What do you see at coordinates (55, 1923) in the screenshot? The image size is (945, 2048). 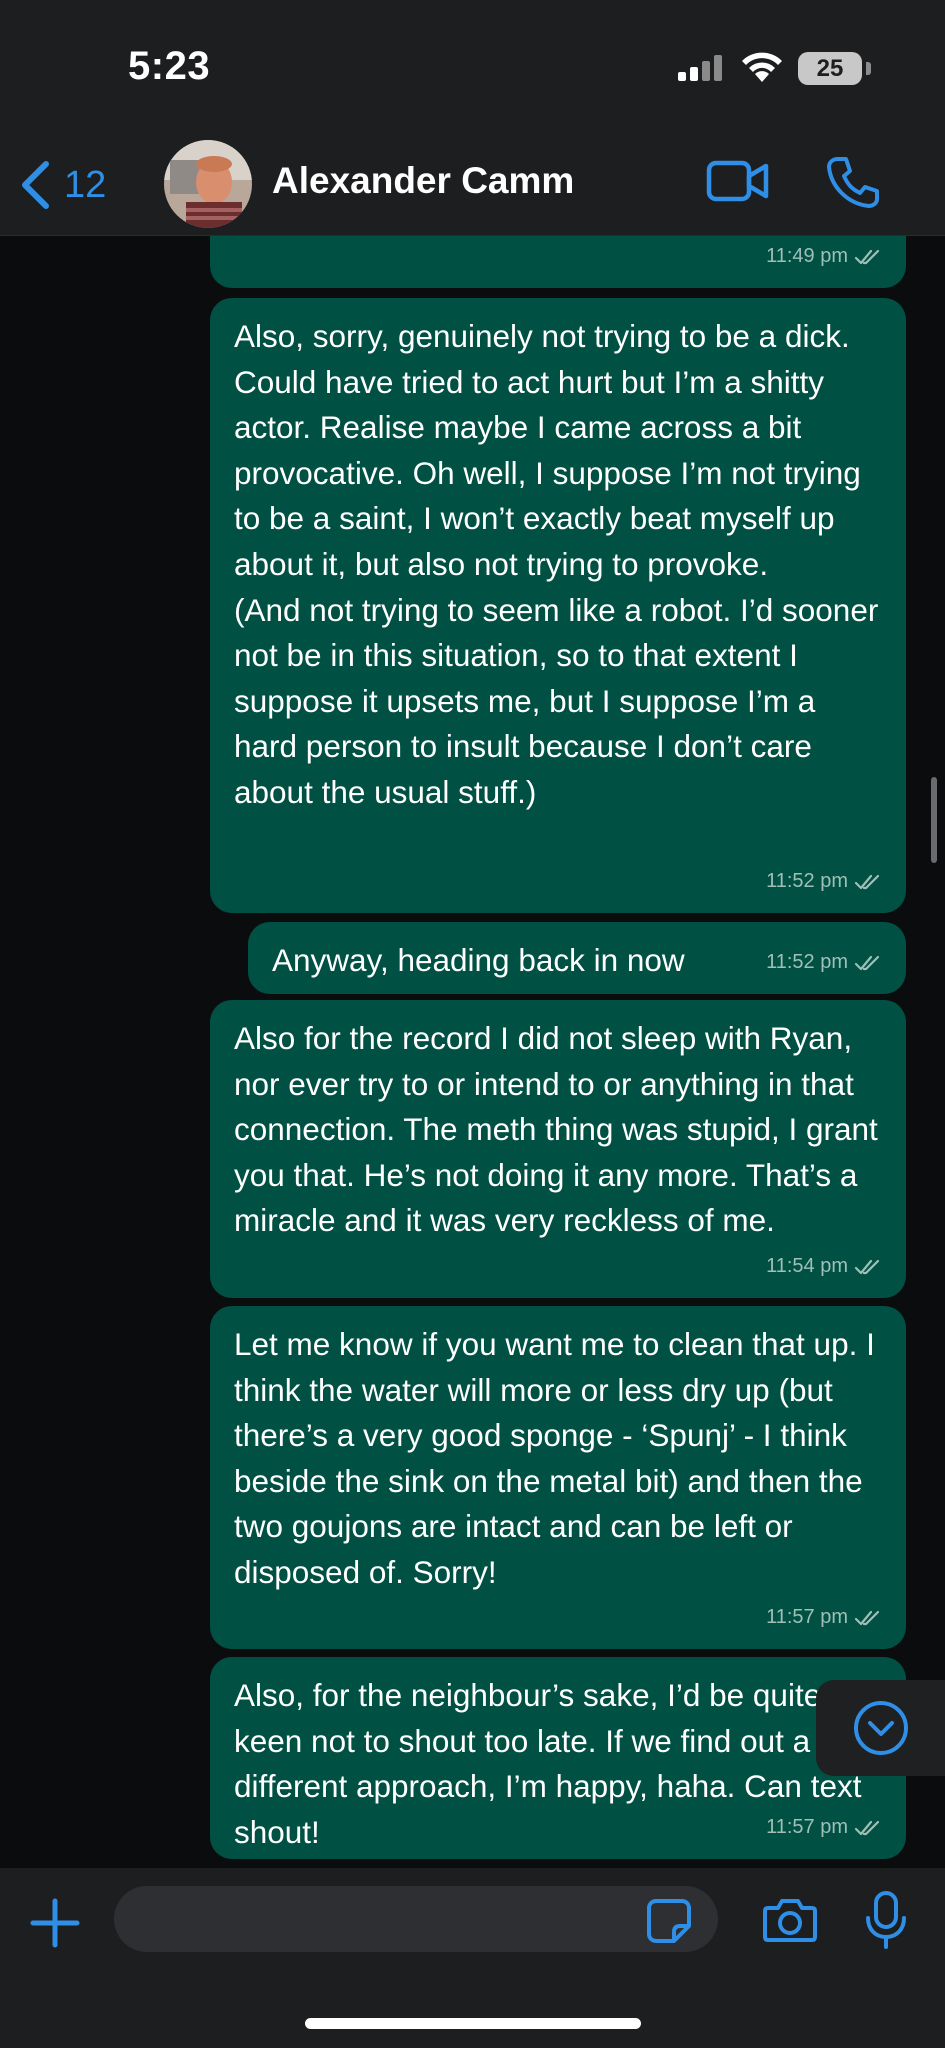 I see `plus-icon` at bounding box center [55, 1923].